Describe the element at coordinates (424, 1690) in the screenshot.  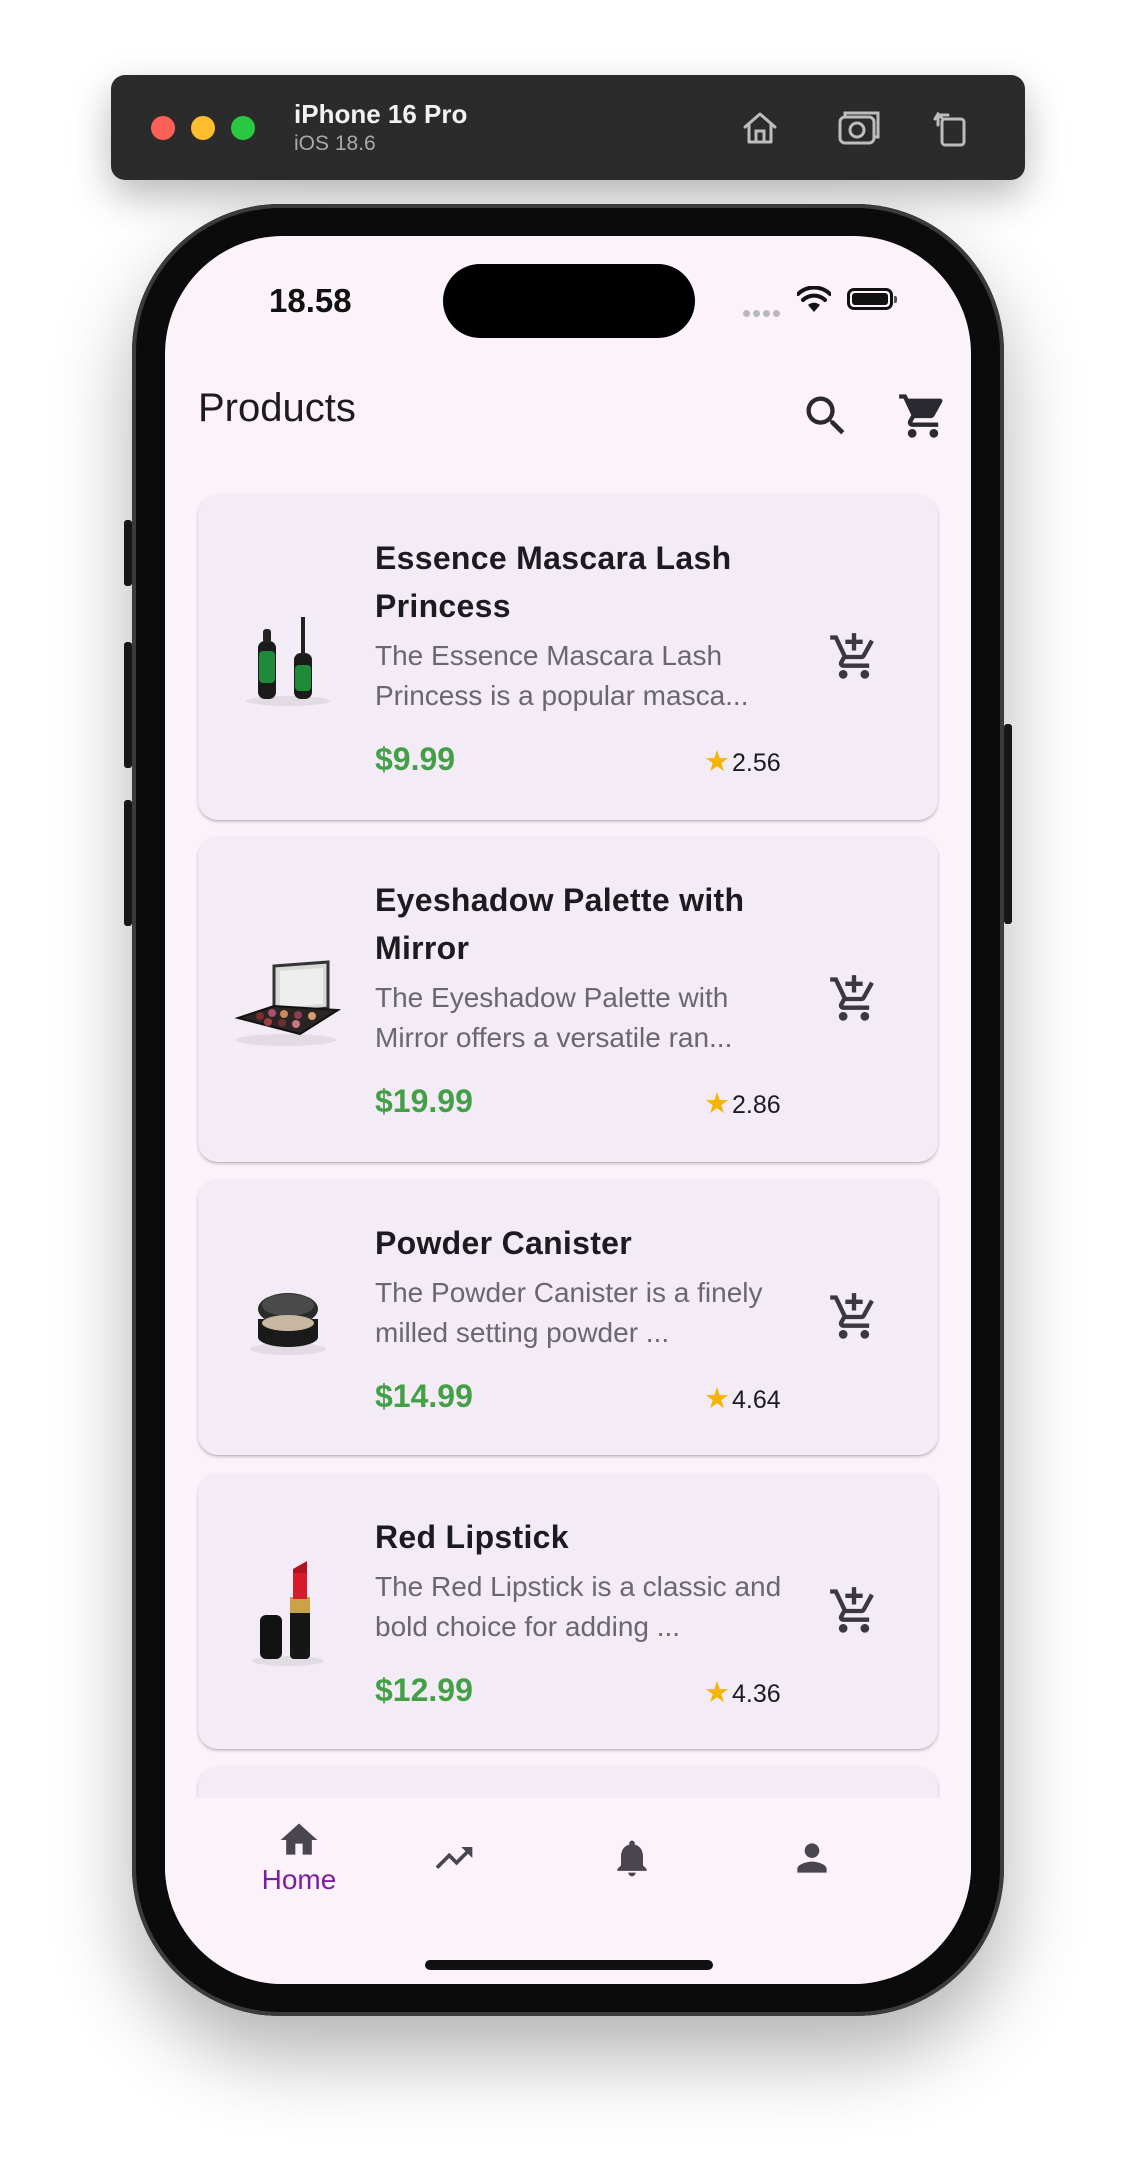
I see `product-price: $12.99` at that location.